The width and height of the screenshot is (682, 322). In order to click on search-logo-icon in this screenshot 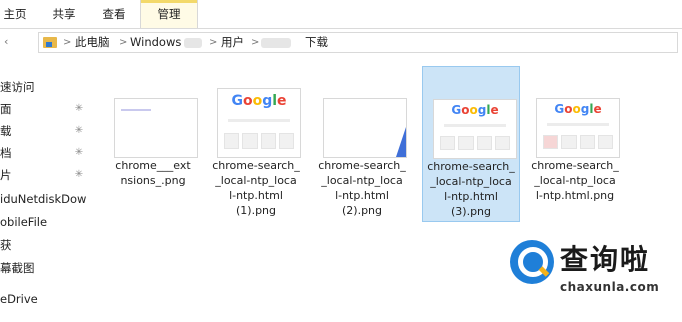, I will do `click(532, 262)`.